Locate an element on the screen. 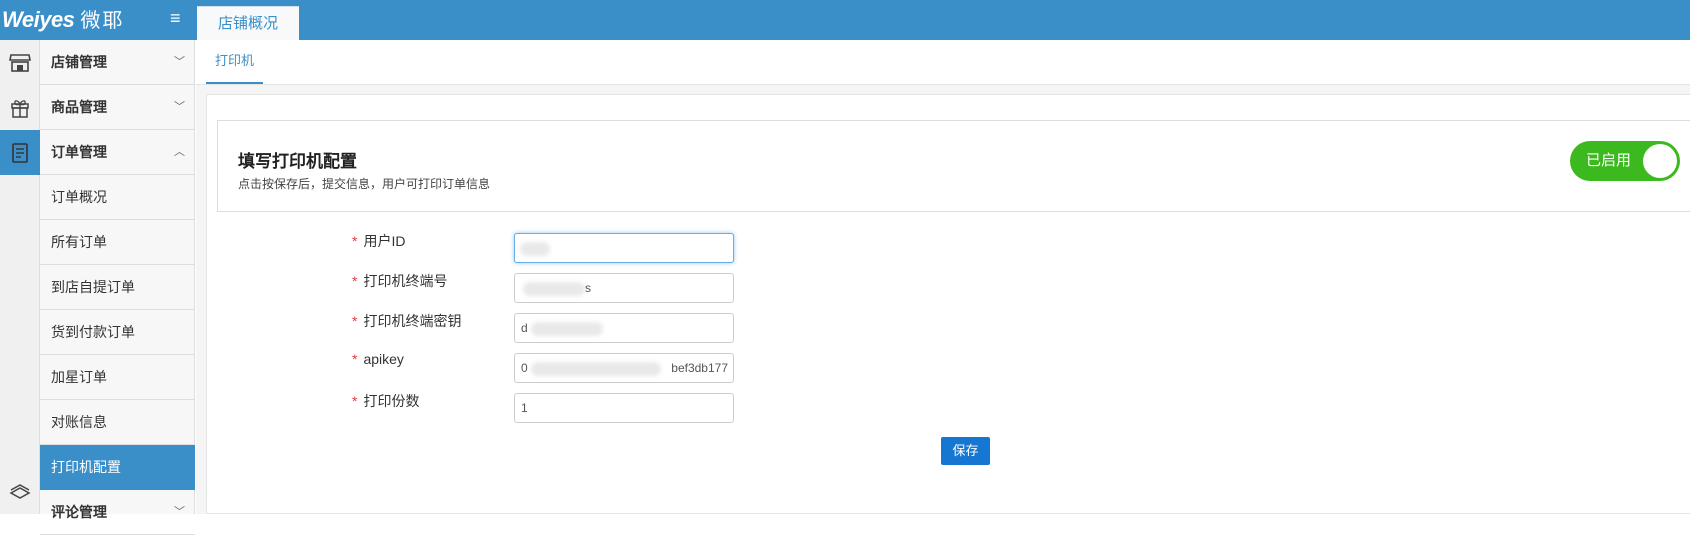  top-bar: Weiyes 微耶 ≡ 店铺概况 is located at coordinates (845, 20).